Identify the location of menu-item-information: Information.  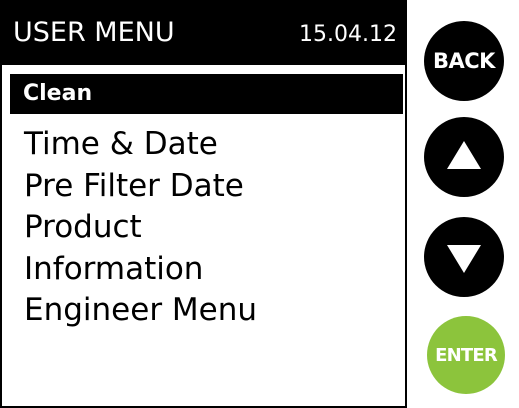
(140, 270).